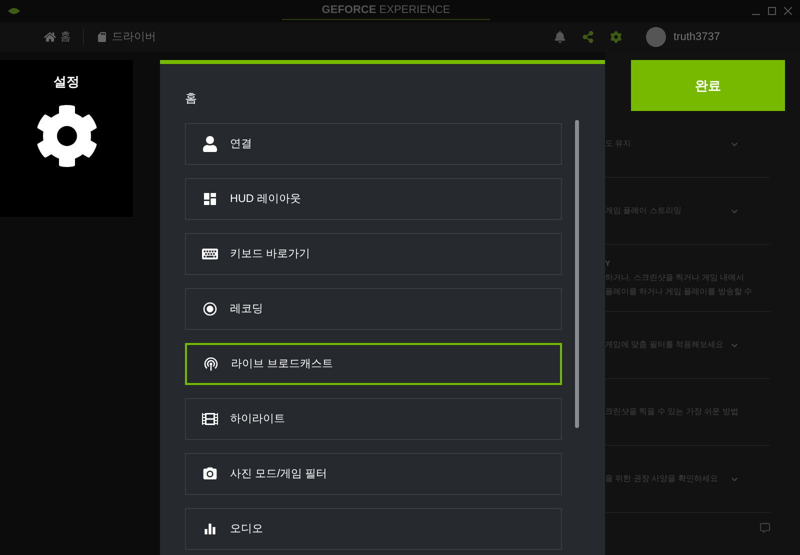  I want to click on settings-item: 하이라이트, so click(373, 419).